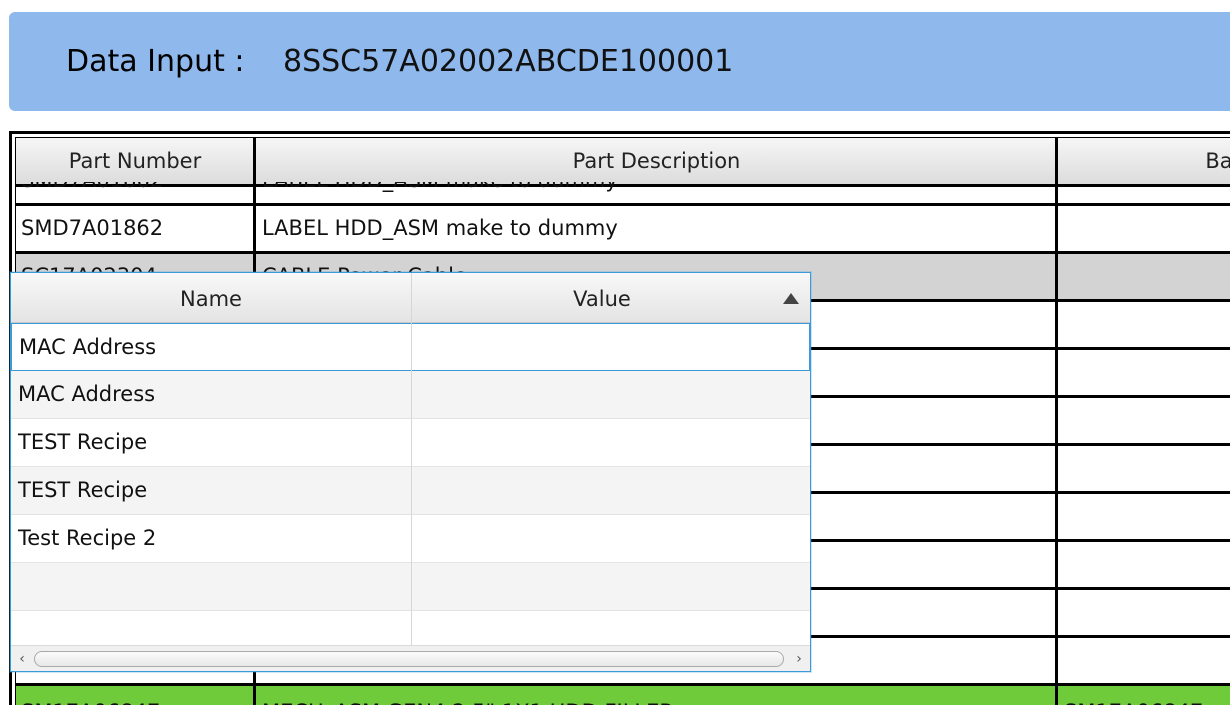  Describe the element at coordinates (22, 659) in the screenshot. I see `chevron-left-icon: ‹` at that location.